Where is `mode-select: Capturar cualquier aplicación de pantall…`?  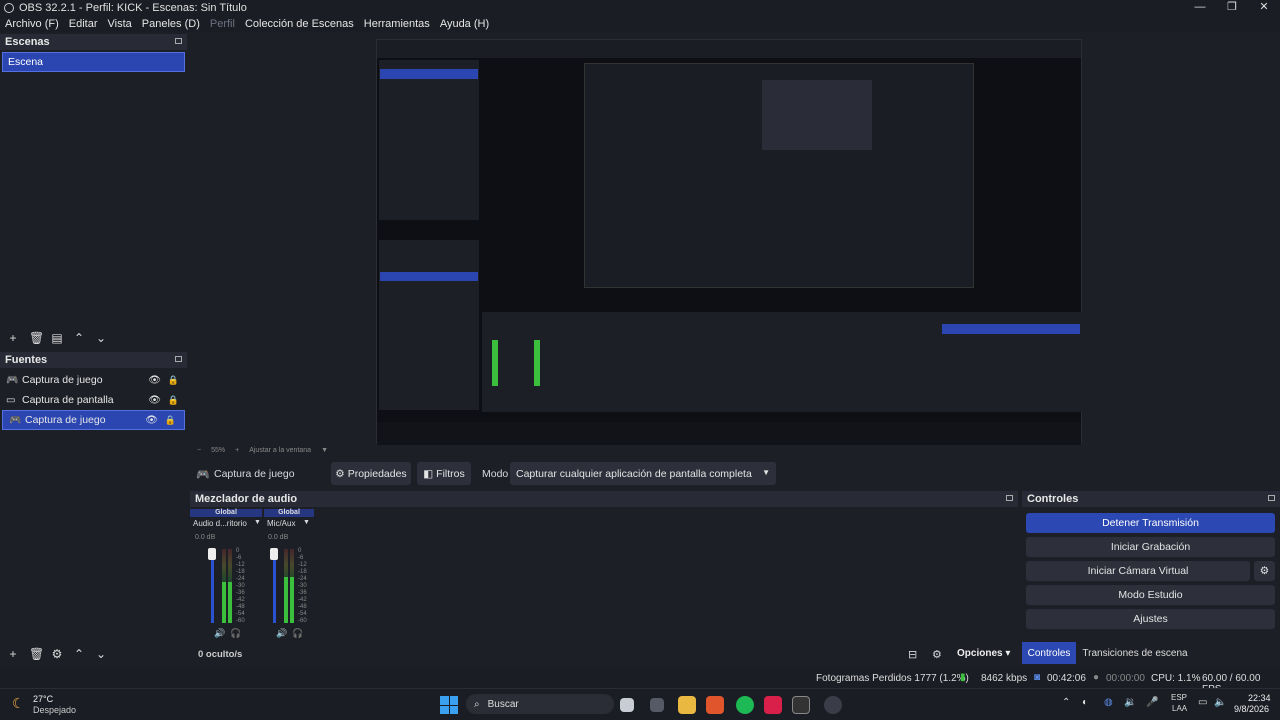
mode-select: Capturar cualquier aplicación de pantall… is located at coordinates (643, 473).